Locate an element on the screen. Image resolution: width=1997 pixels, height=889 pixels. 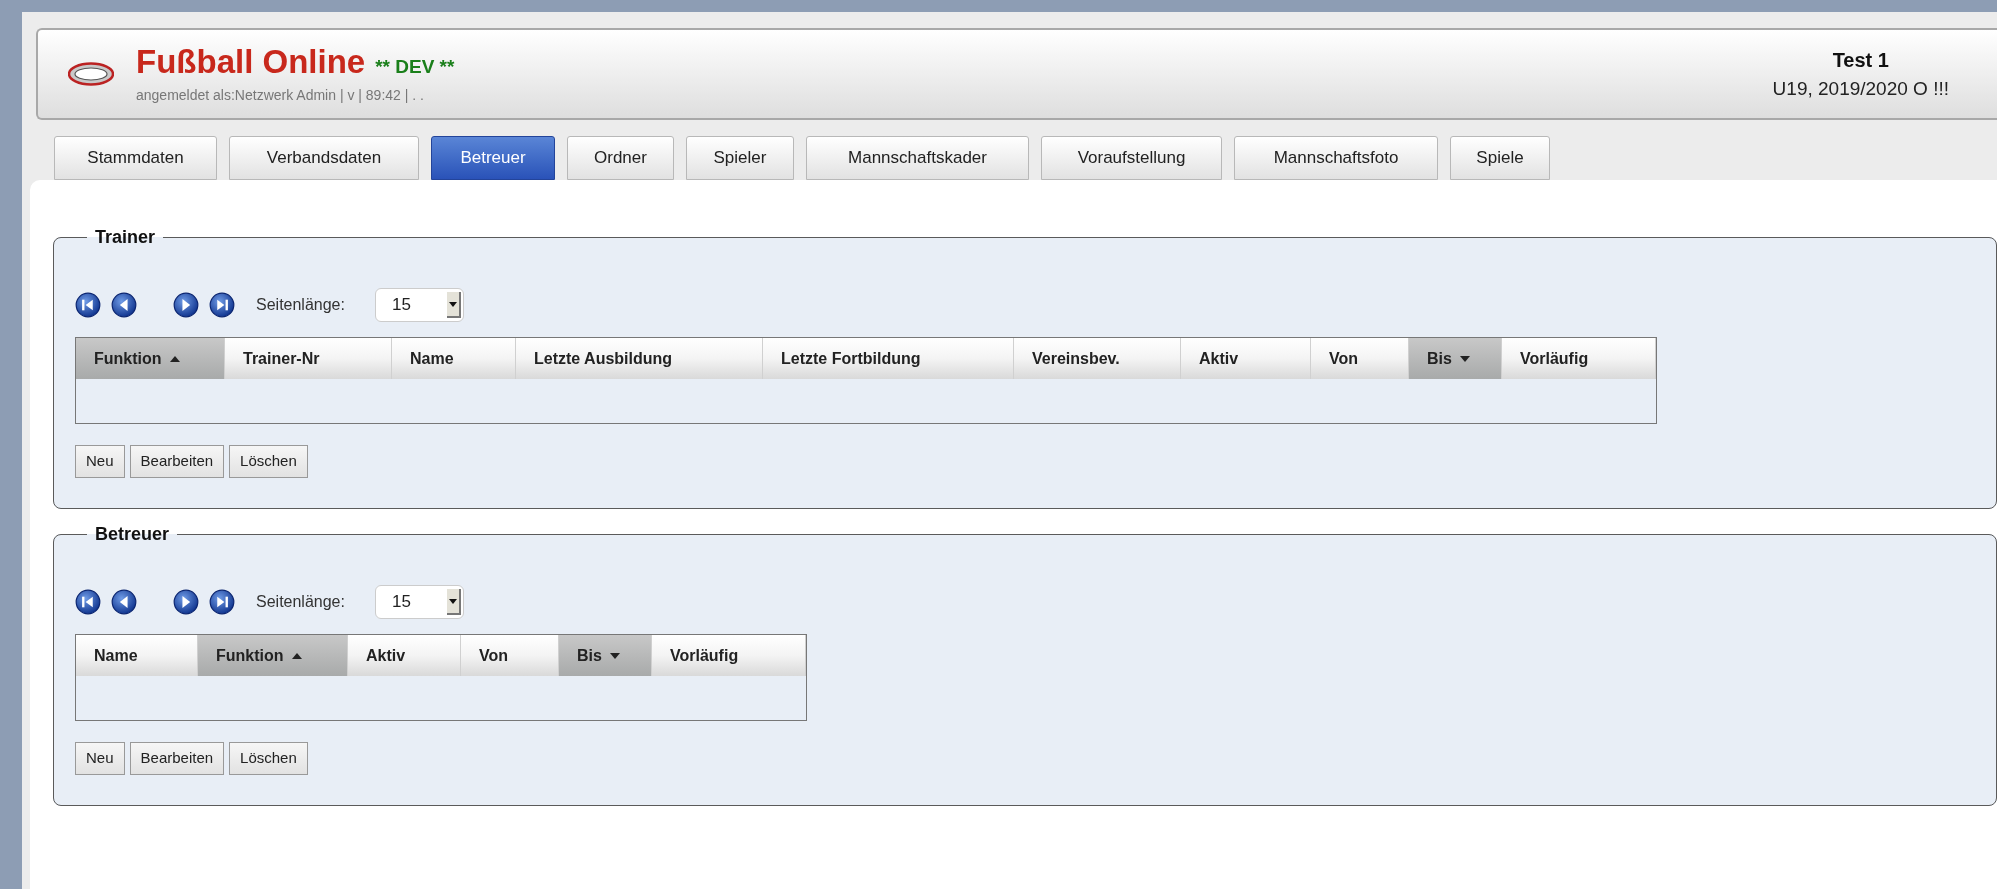
tab: Mannschaftskader is located at coordinates (917, 158).